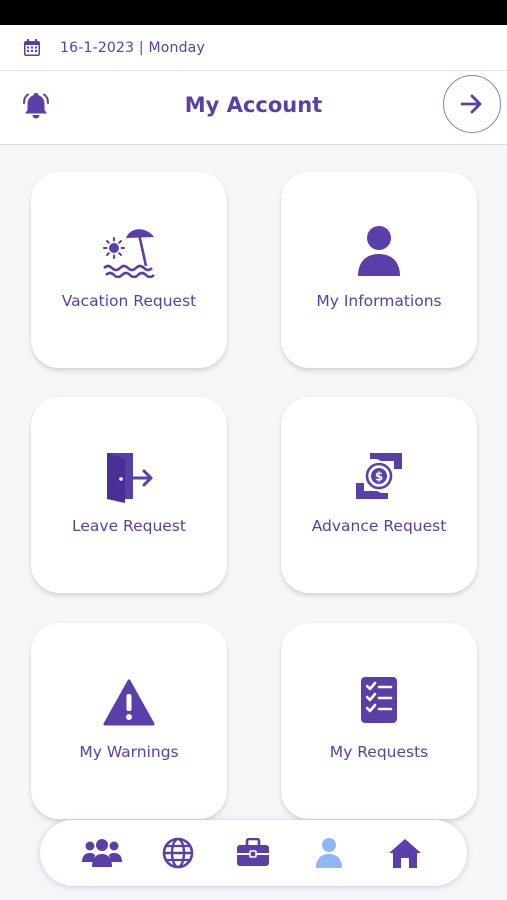  I want to click on nav-item-web, so click(178, 853).